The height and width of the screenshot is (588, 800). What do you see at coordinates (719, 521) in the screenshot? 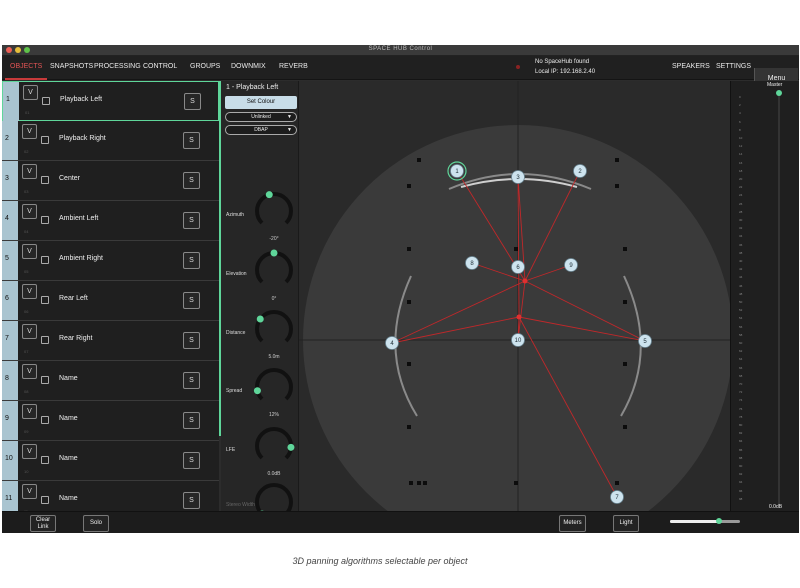
I see `view-slider-handle` at bounding box center [719, 521].